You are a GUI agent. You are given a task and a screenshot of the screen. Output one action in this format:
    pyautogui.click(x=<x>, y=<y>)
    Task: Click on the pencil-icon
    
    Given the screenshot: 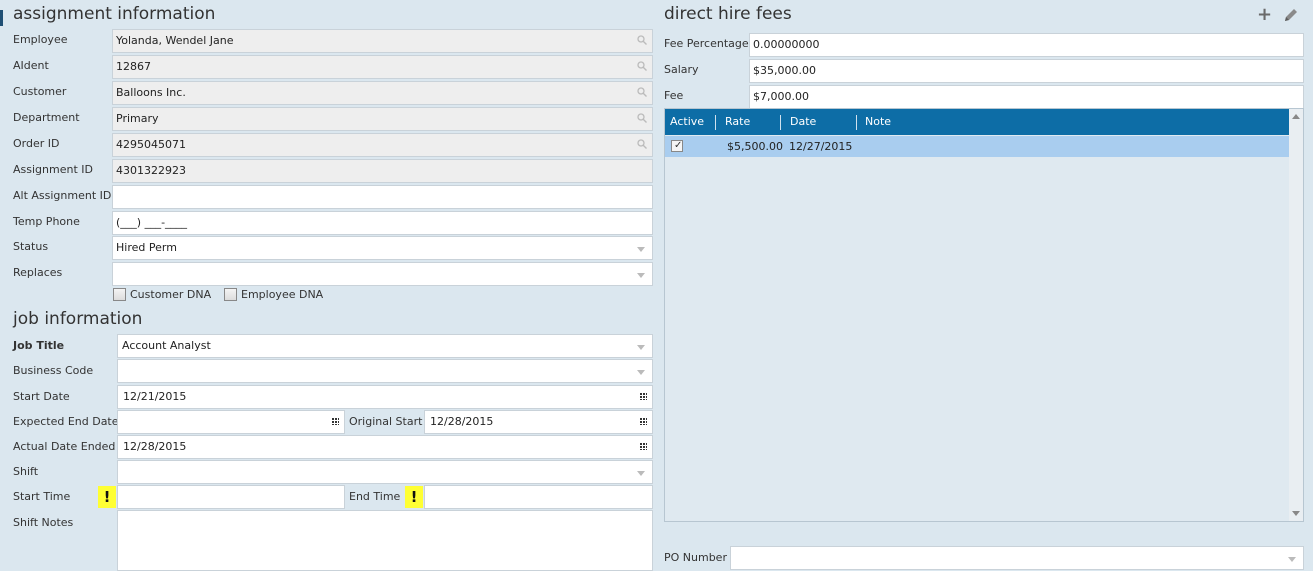 What is the action you would take?
    pyautogui.click(x=1291, y=15)
    